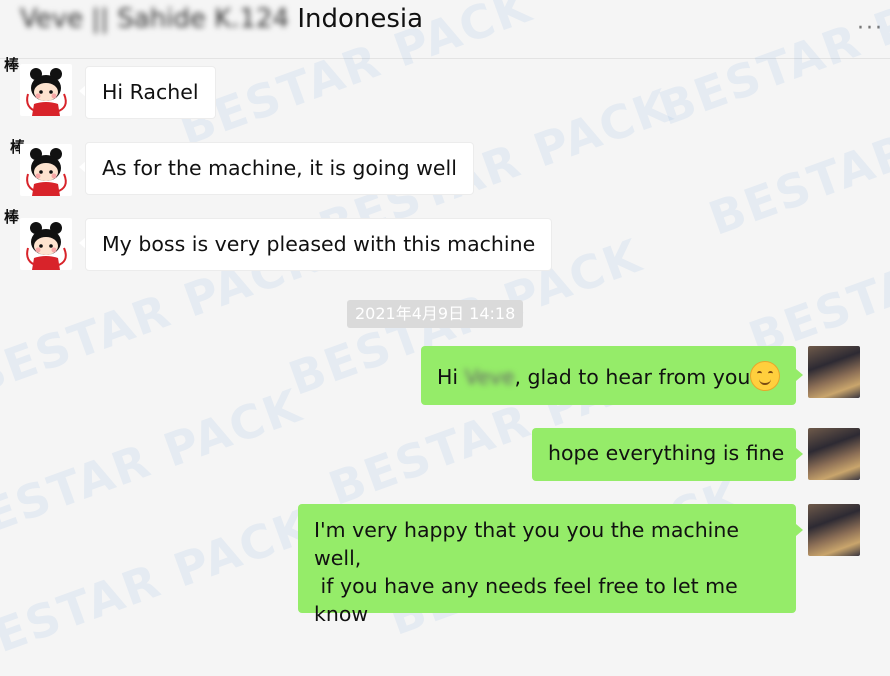 This screenshot has height=676, width=890. Describe the element at coordinates (445, 90) in the screenshot. I see `message-row-incoming: 棒 Hi Rachel` at that location.